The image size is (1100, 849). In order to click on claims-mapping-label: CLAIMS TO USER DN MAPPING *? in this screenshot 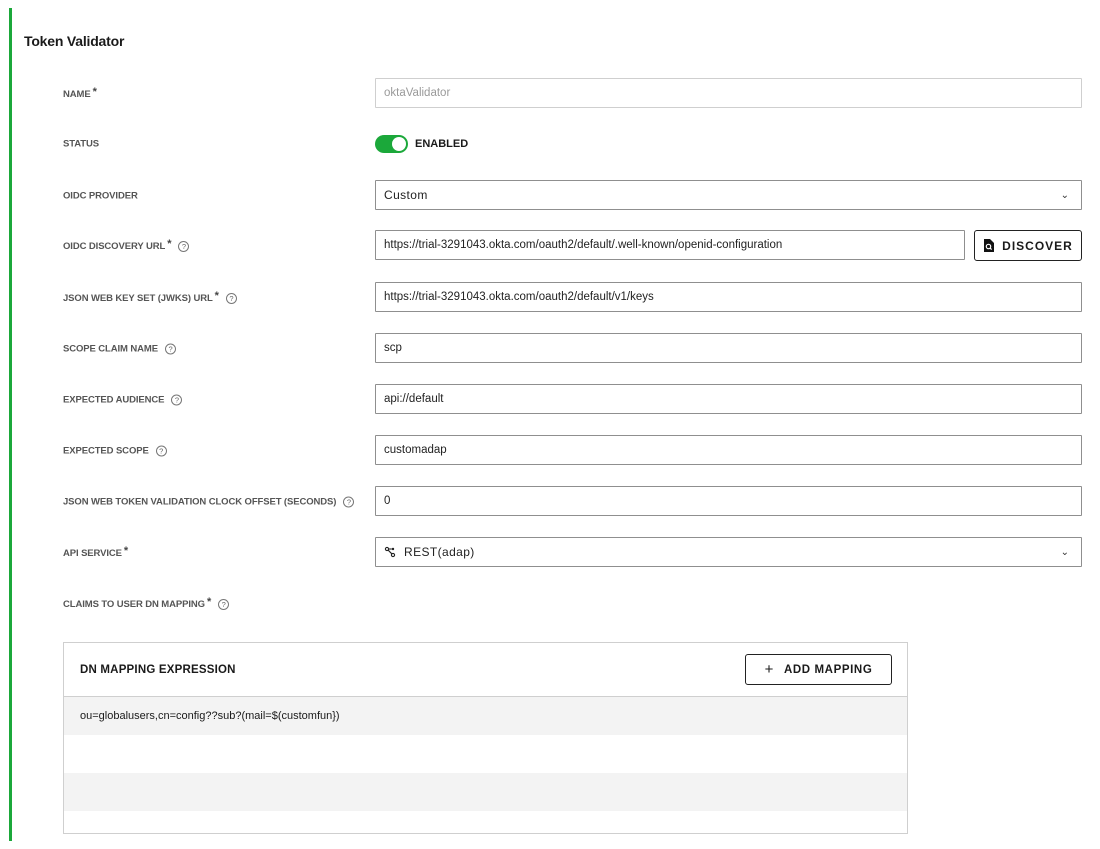, I will do `click(146, 603)`.